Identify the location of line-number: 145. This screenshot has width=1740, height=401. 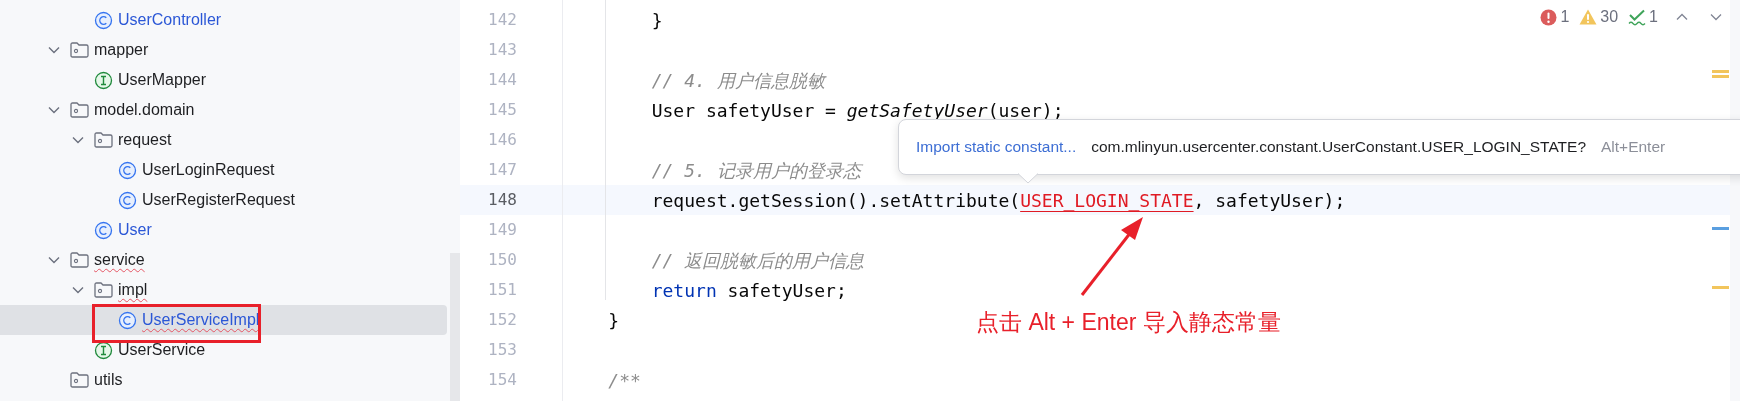
(502, 110).